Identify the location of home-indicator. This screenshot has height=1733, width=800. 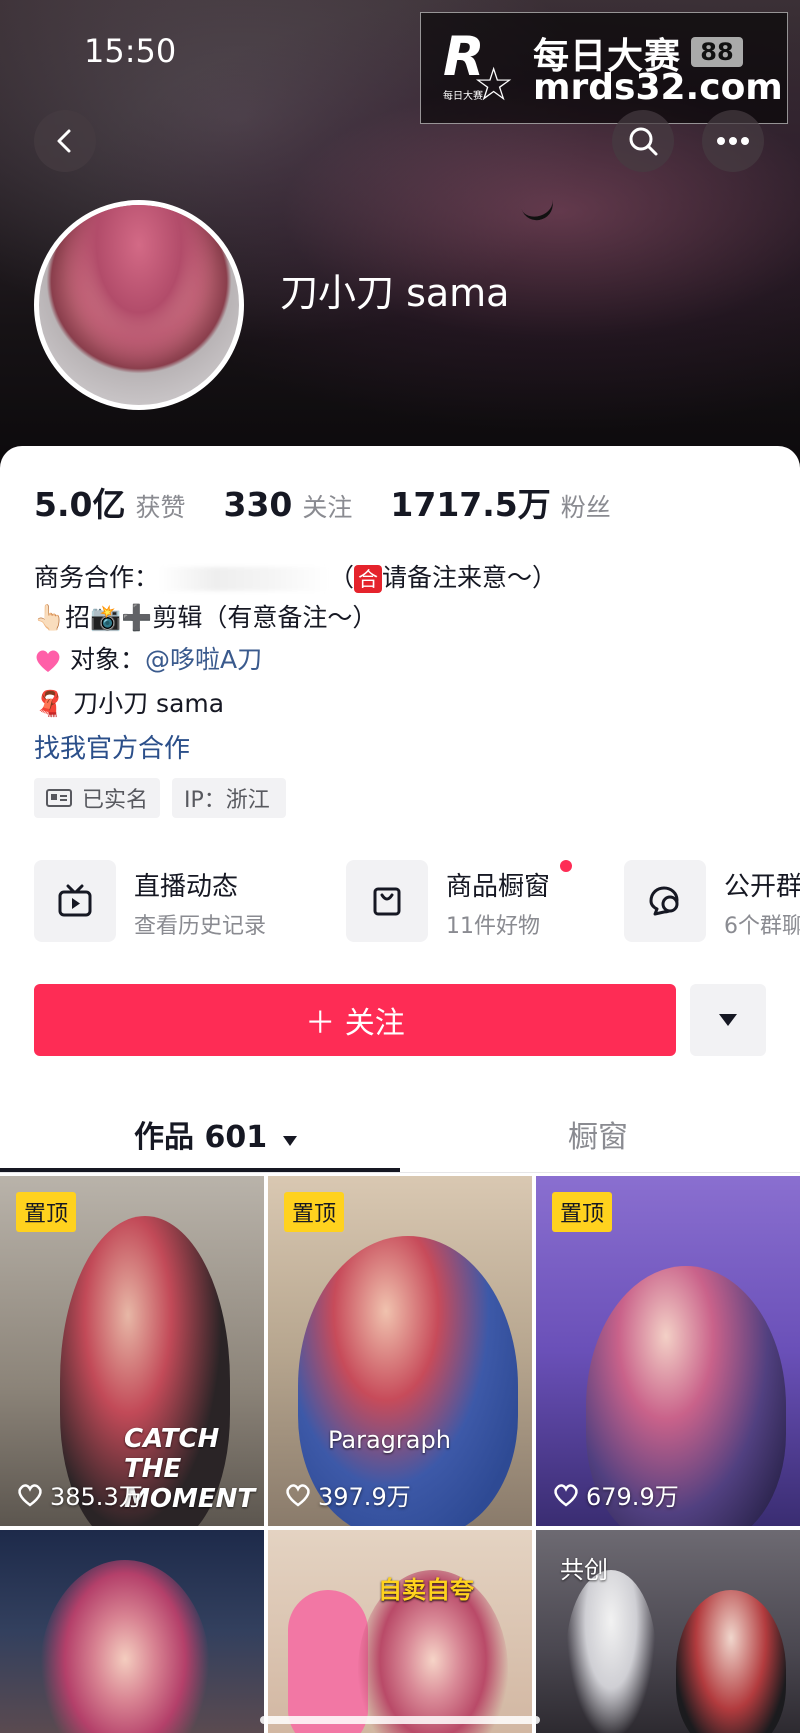
(400, 1720).